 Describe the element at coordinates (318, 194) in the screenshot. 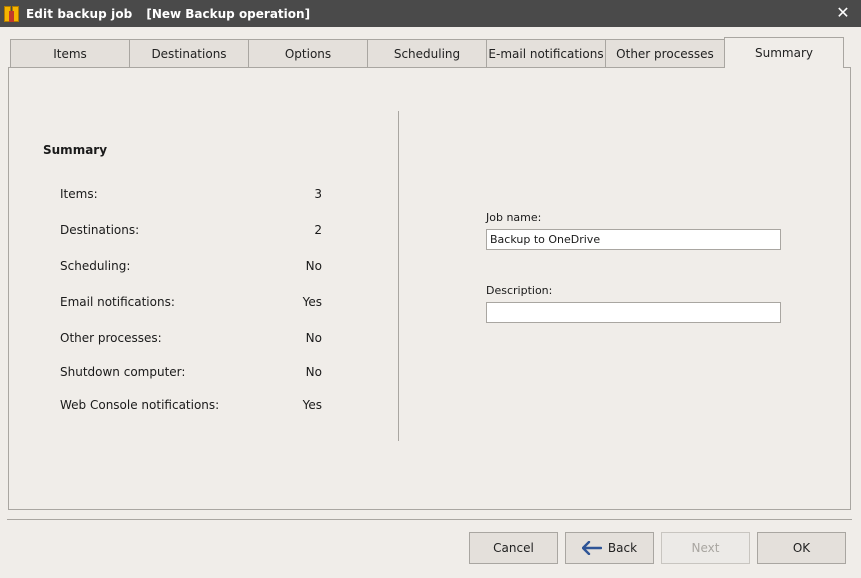

I see `summary-value: 3` at that location.